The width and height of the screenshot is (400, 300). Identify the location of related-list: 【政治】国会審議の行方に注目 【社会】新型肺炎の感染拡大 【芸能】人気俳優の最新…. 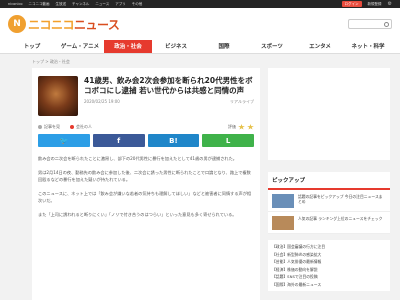
(329, 265).